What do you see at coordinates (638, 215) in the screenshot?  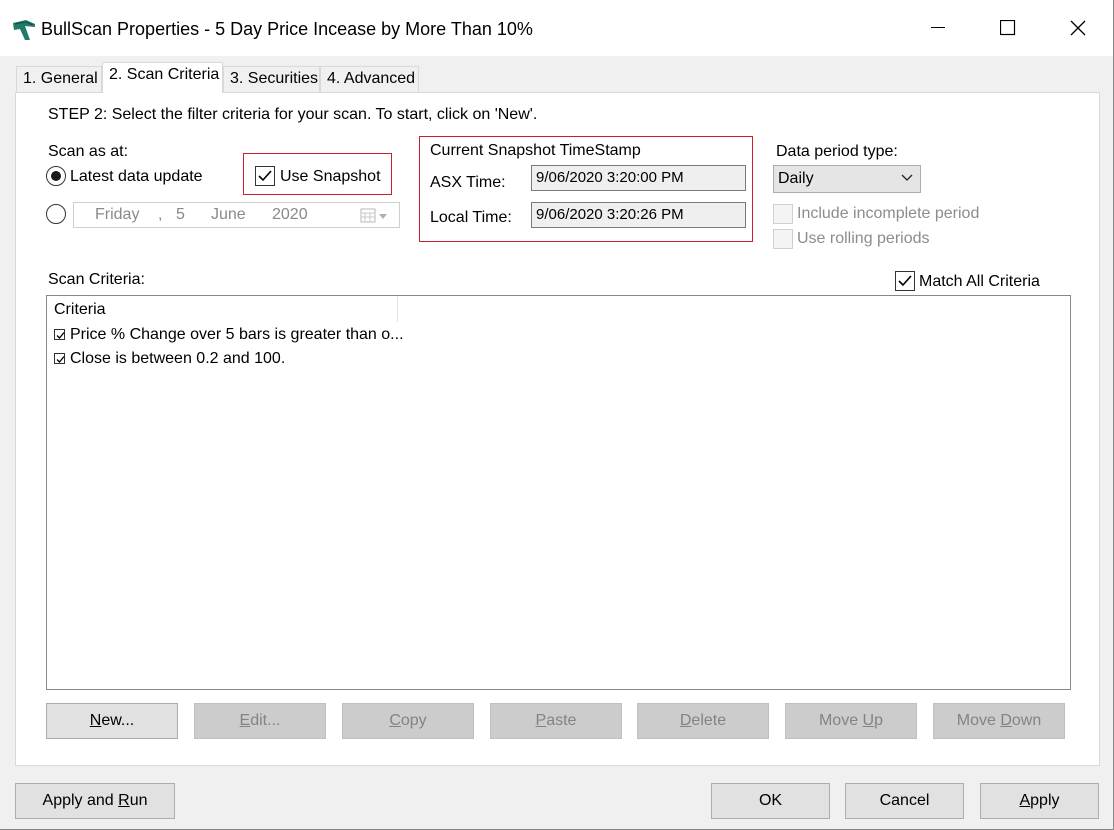 I see `local-time-field: 9/06/2020 3:20:26 PM` at bounding box center [638, 215].